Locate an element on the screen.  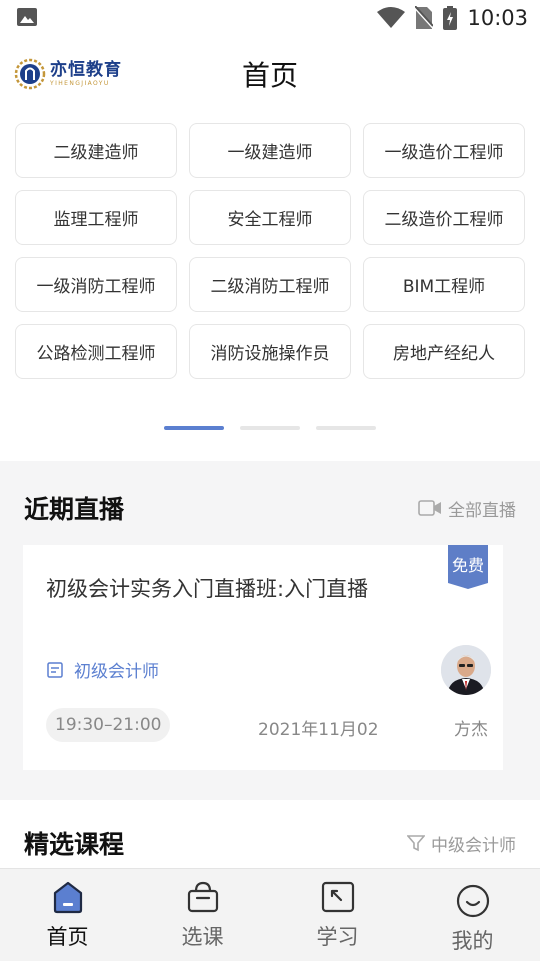
live-teacher: 方杰 is located at coordinates (471, 730).